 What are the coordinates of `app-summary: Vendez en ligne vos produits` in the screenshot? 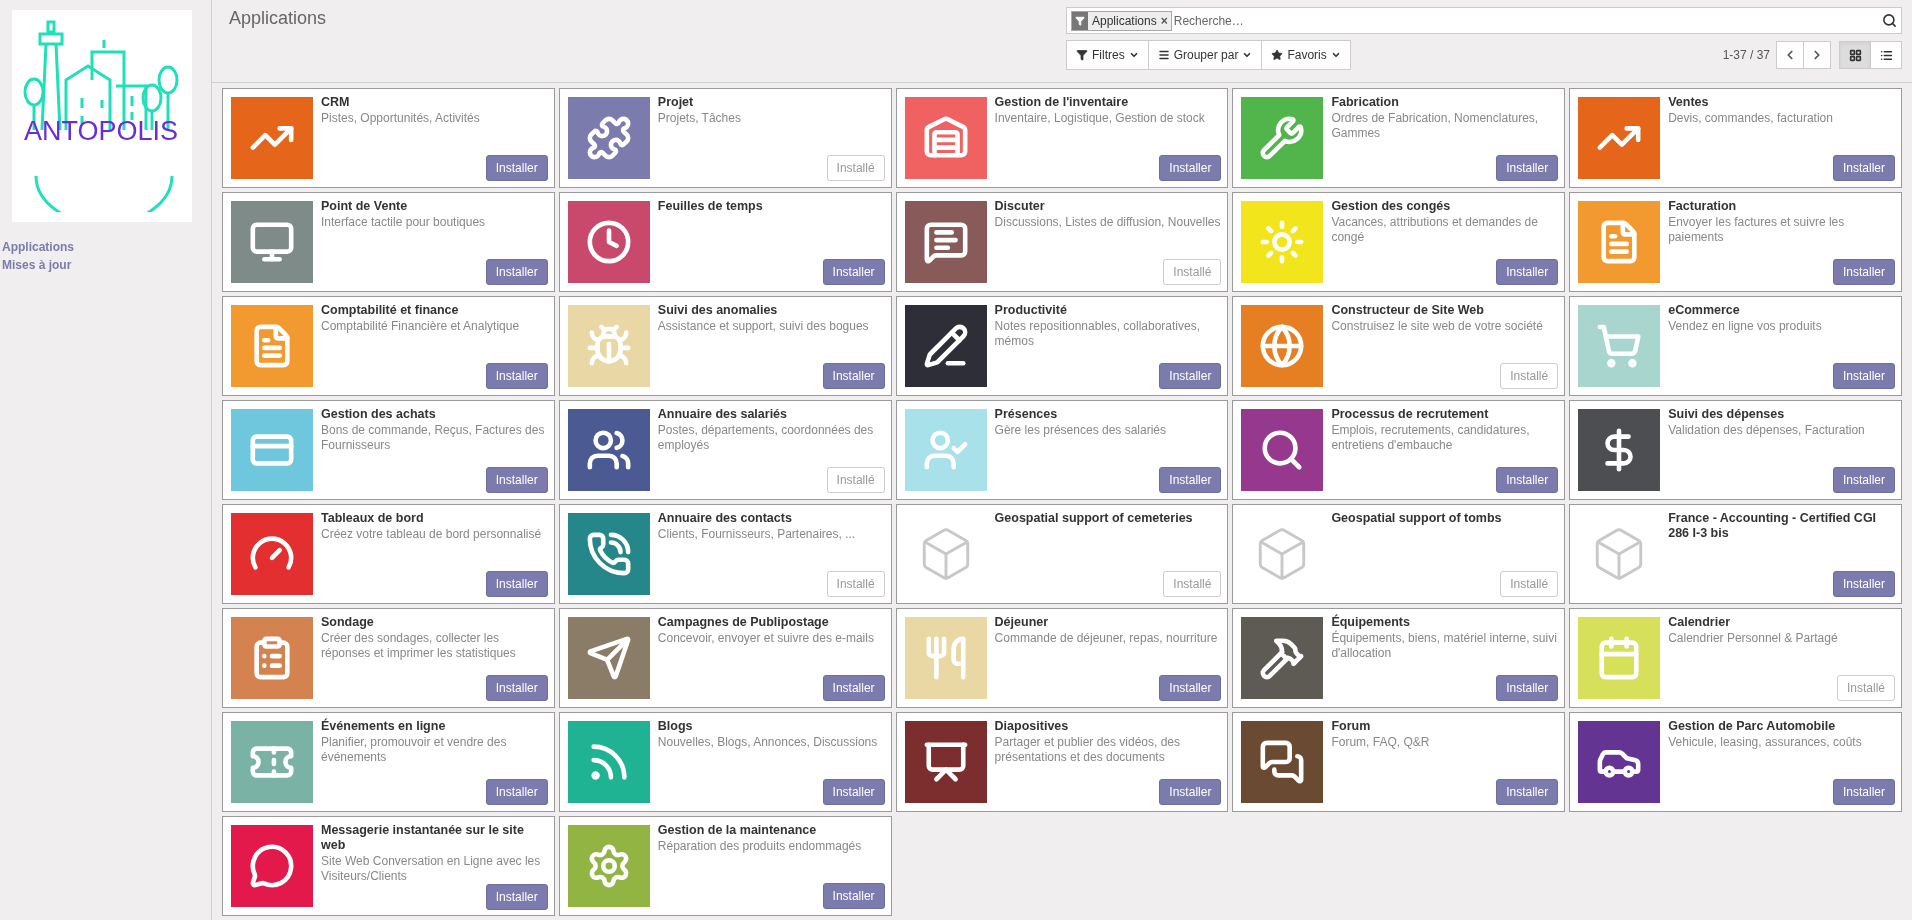 It's located at (1745, 326).